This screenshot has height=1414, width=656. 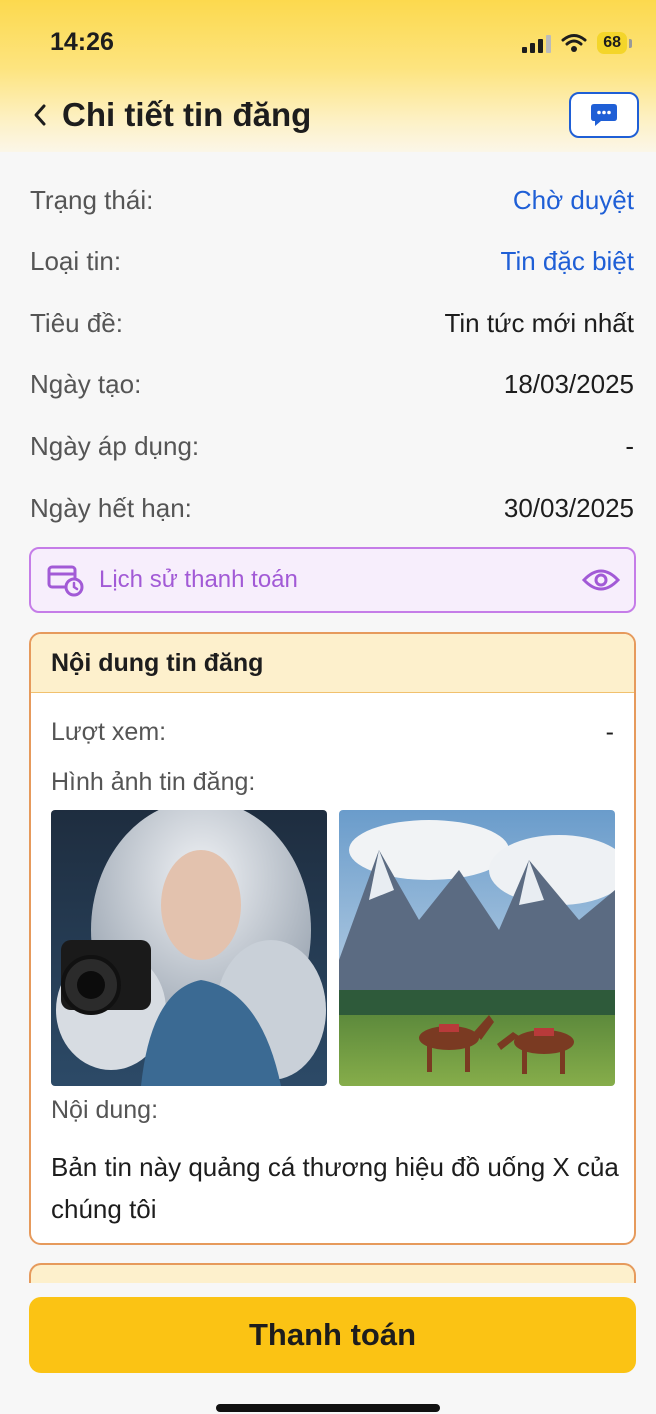 I want to click on detail-row-status: Trạng thái: Chờ duyệt, so click(x=332, y=200).